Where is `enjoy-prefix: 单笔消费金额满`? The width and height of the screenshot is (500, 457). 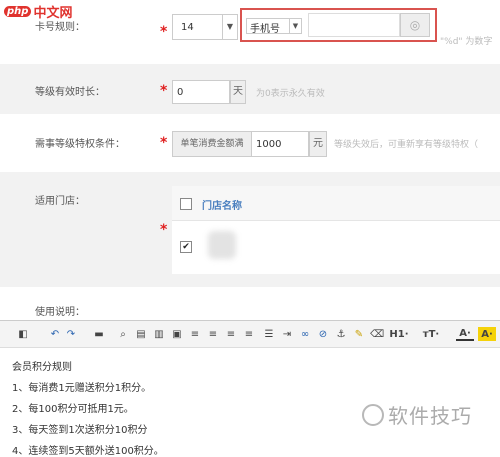 enjoy-prefix: 单笔消费金额满 is located at coordinates (212, 144).